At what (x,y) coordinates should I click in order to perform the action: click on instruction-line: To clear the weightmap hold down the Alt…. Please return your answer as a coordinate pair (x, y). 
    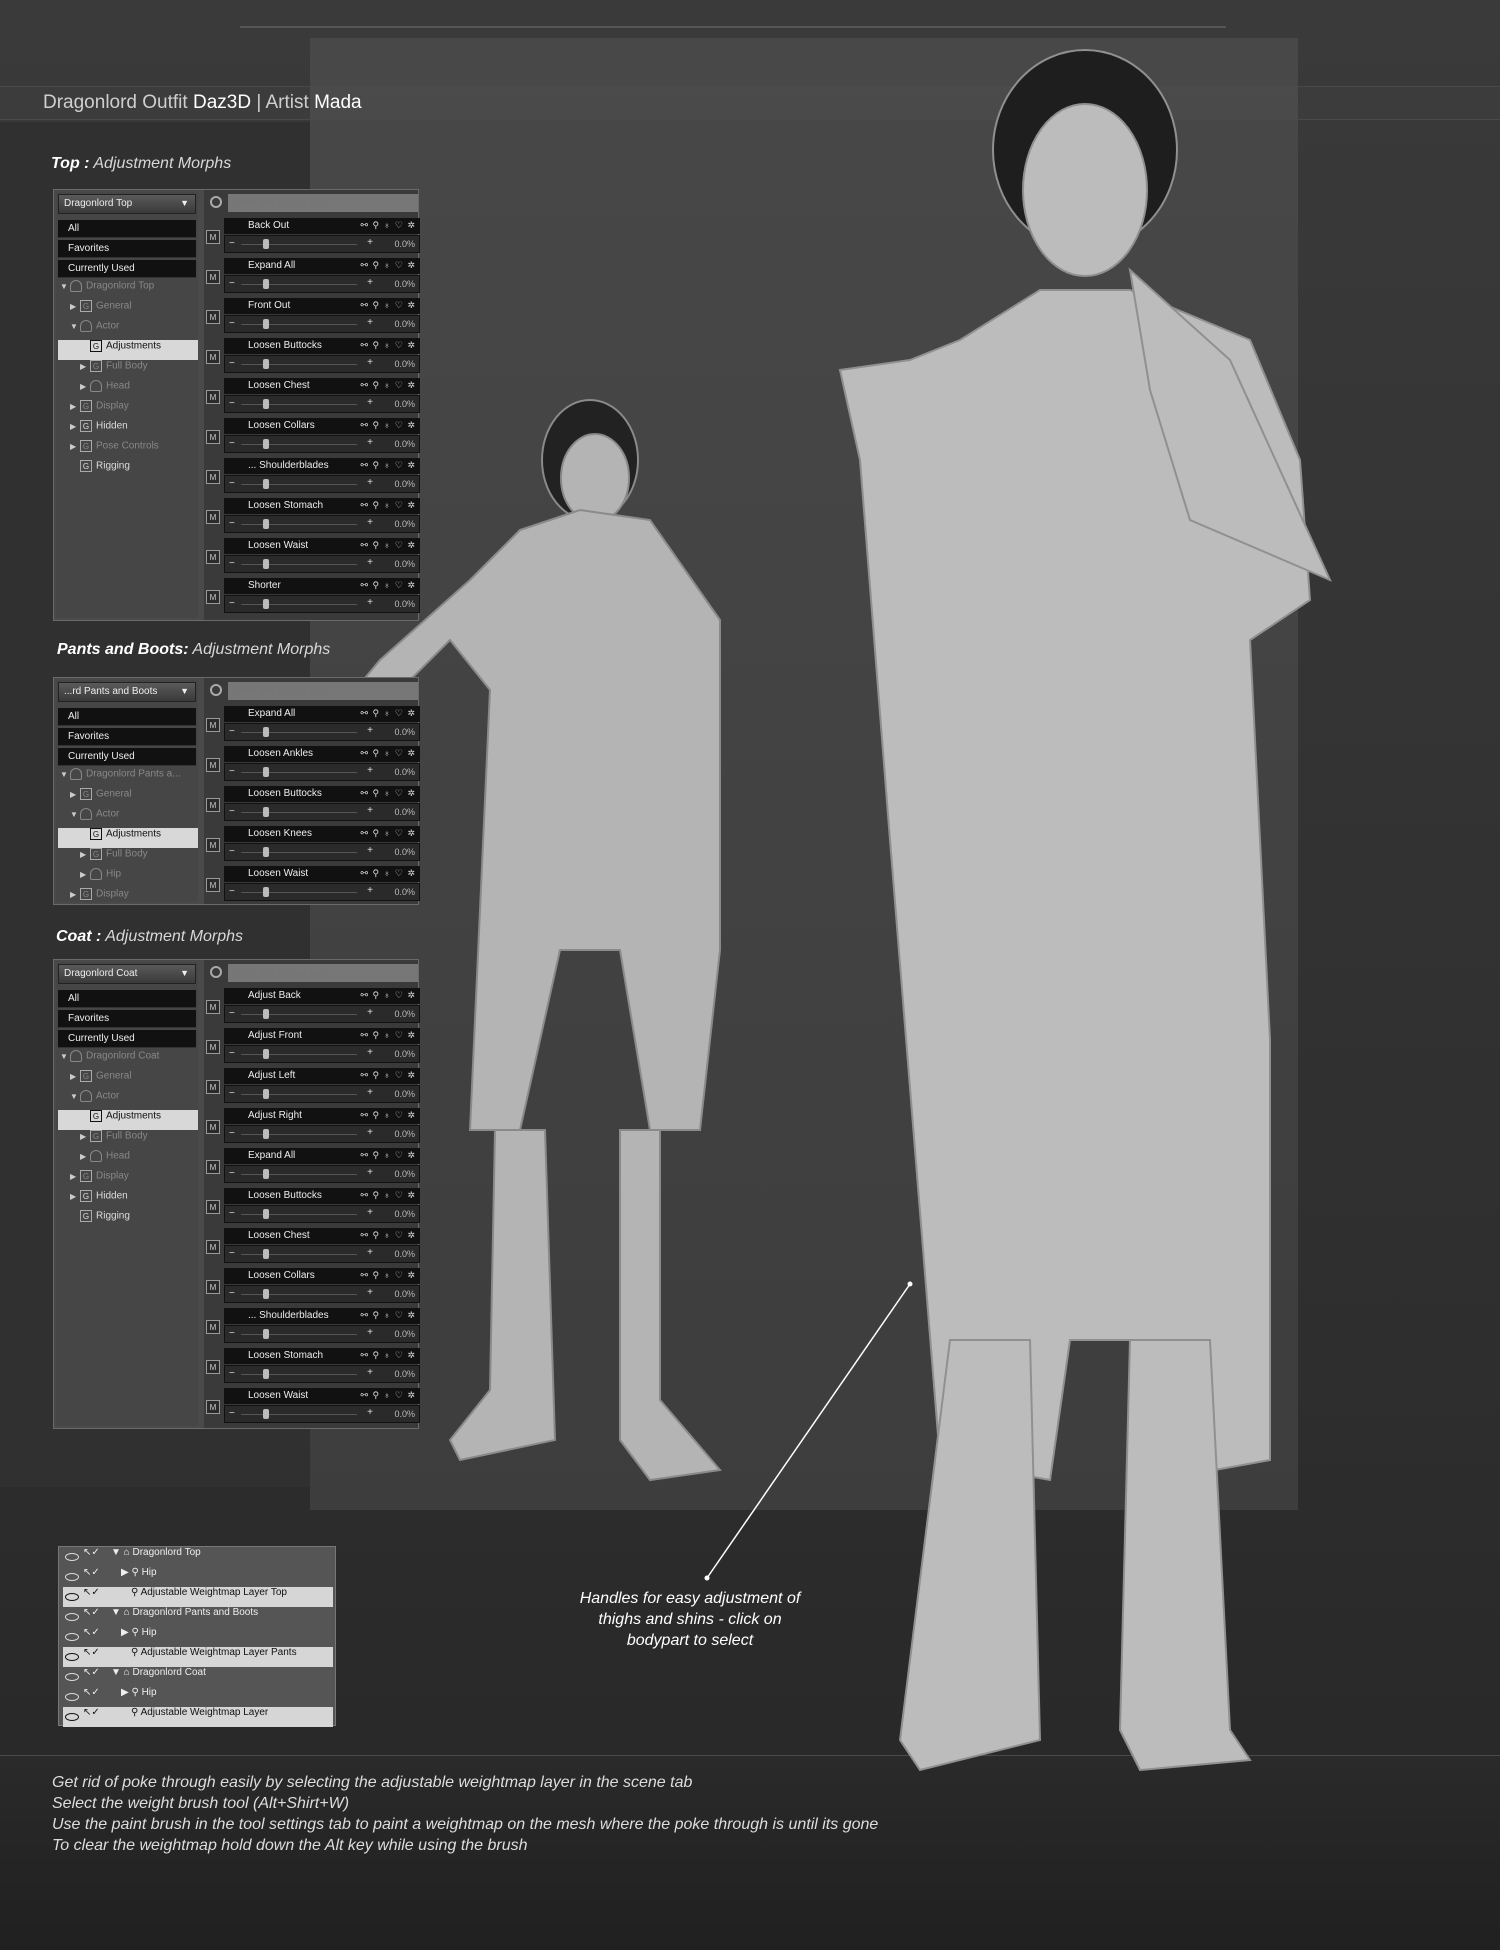
    Looking at the image, I should click on (290, 1845).